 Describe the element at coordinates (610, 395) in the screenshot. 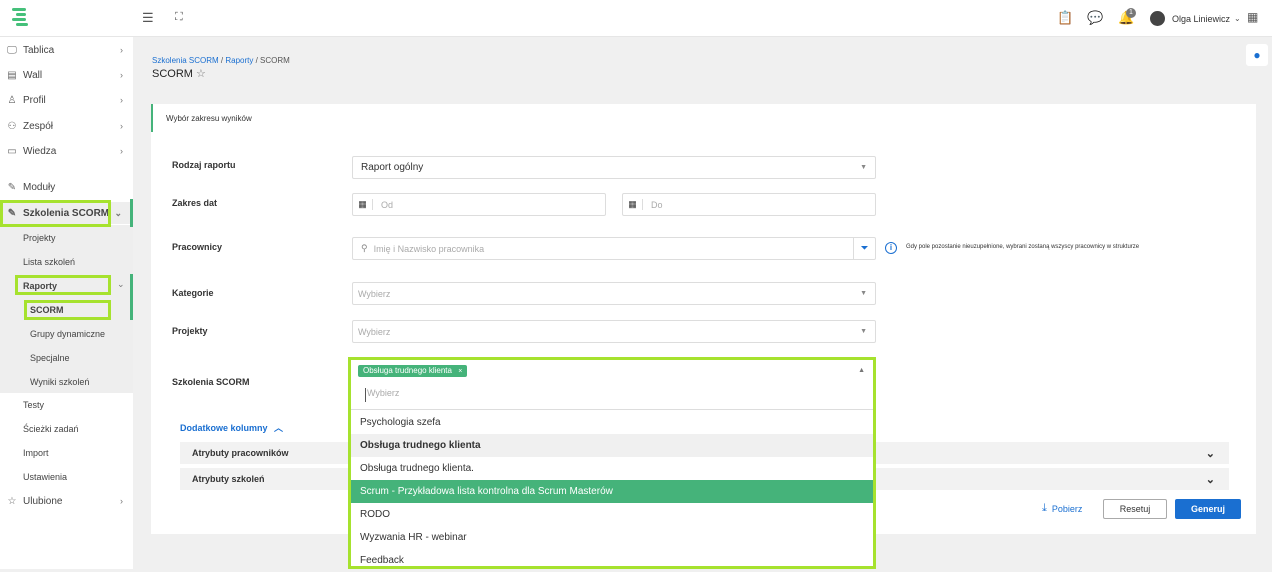

I see `scorm-search-input: Wybierz` at that location.